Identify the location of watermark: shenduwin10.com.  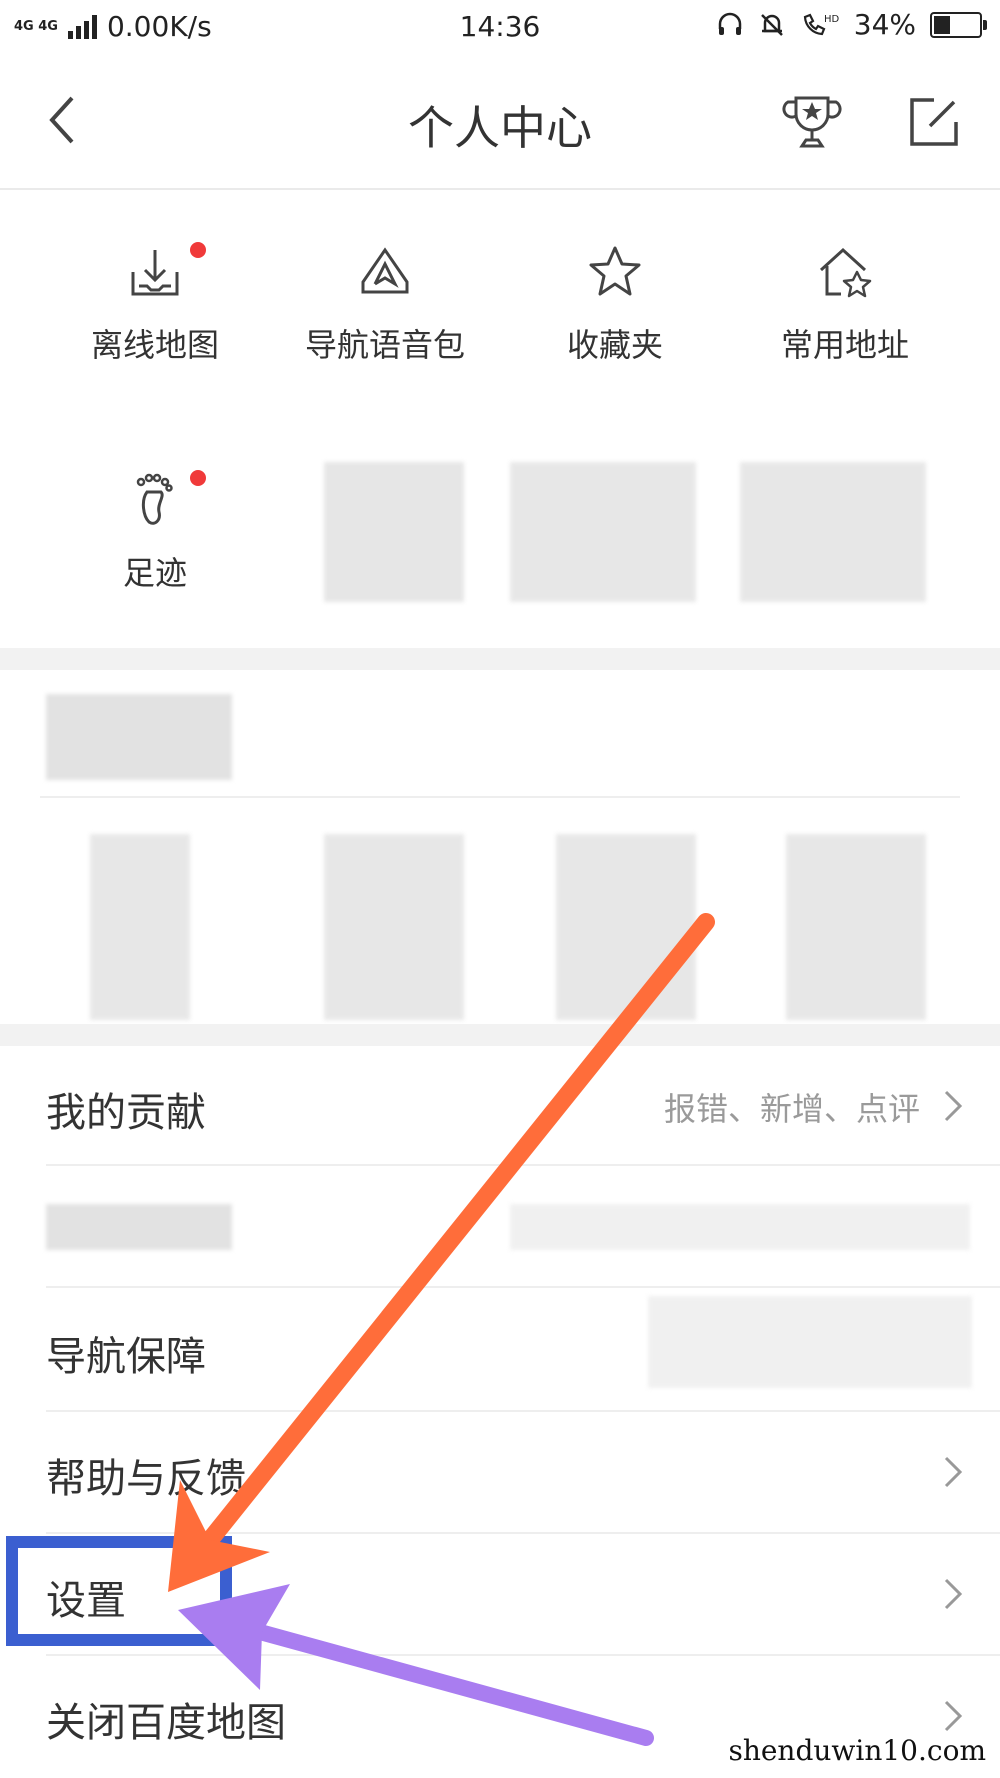
(857, 1750).